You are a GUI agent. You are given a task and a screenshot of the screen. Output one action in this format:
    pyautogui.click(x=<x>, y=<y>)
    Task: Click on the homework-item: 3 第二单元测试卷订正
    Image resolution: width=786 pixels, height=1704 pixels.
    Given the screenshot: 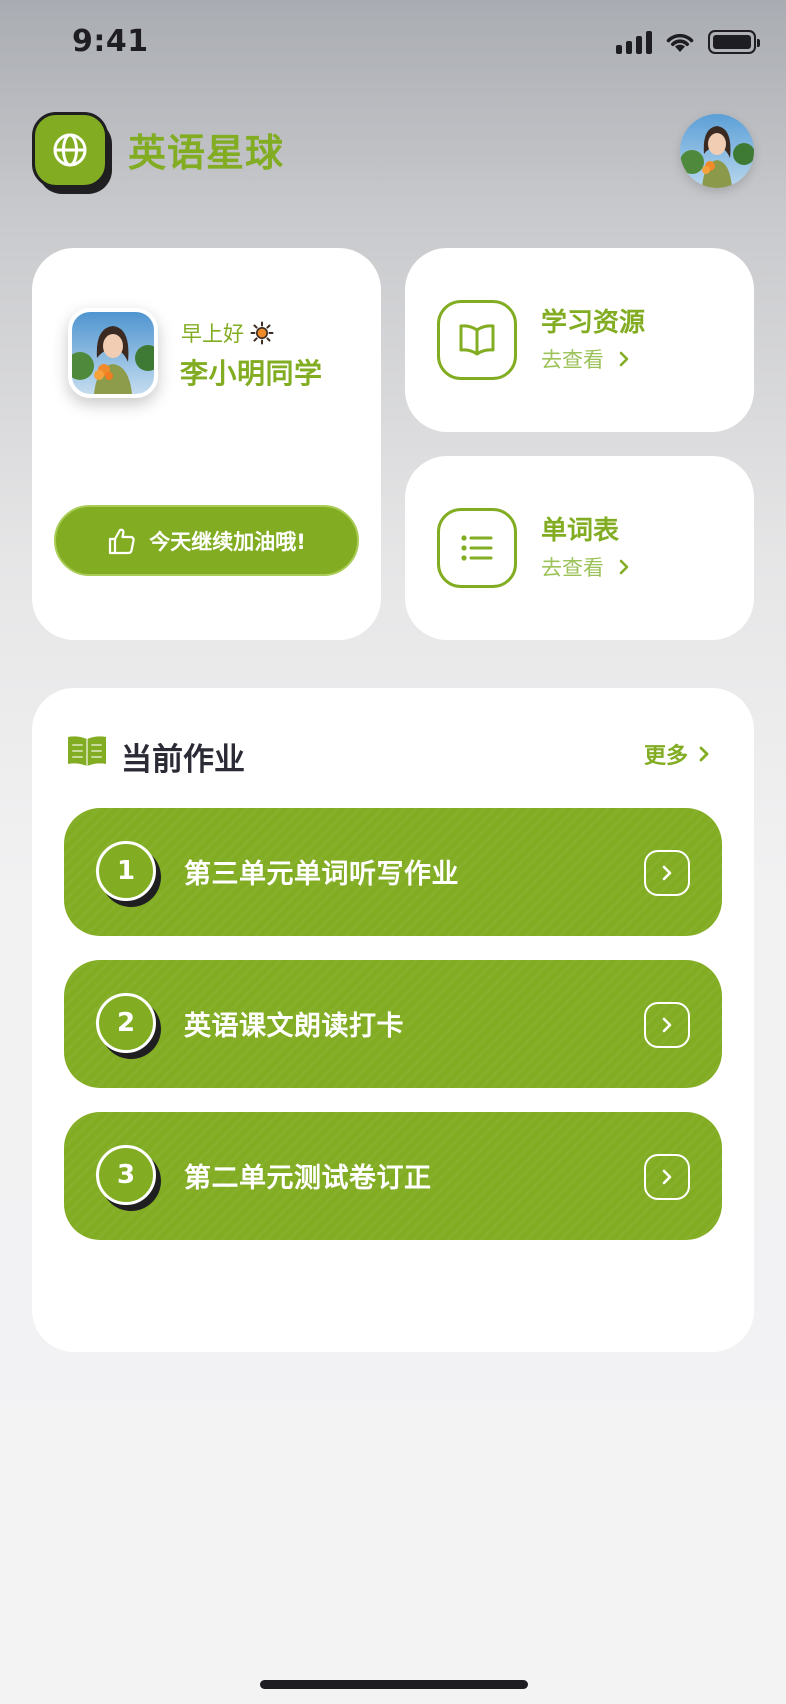 What is the action you would take?
    pyautogui.click(x=393, y=1176)
    